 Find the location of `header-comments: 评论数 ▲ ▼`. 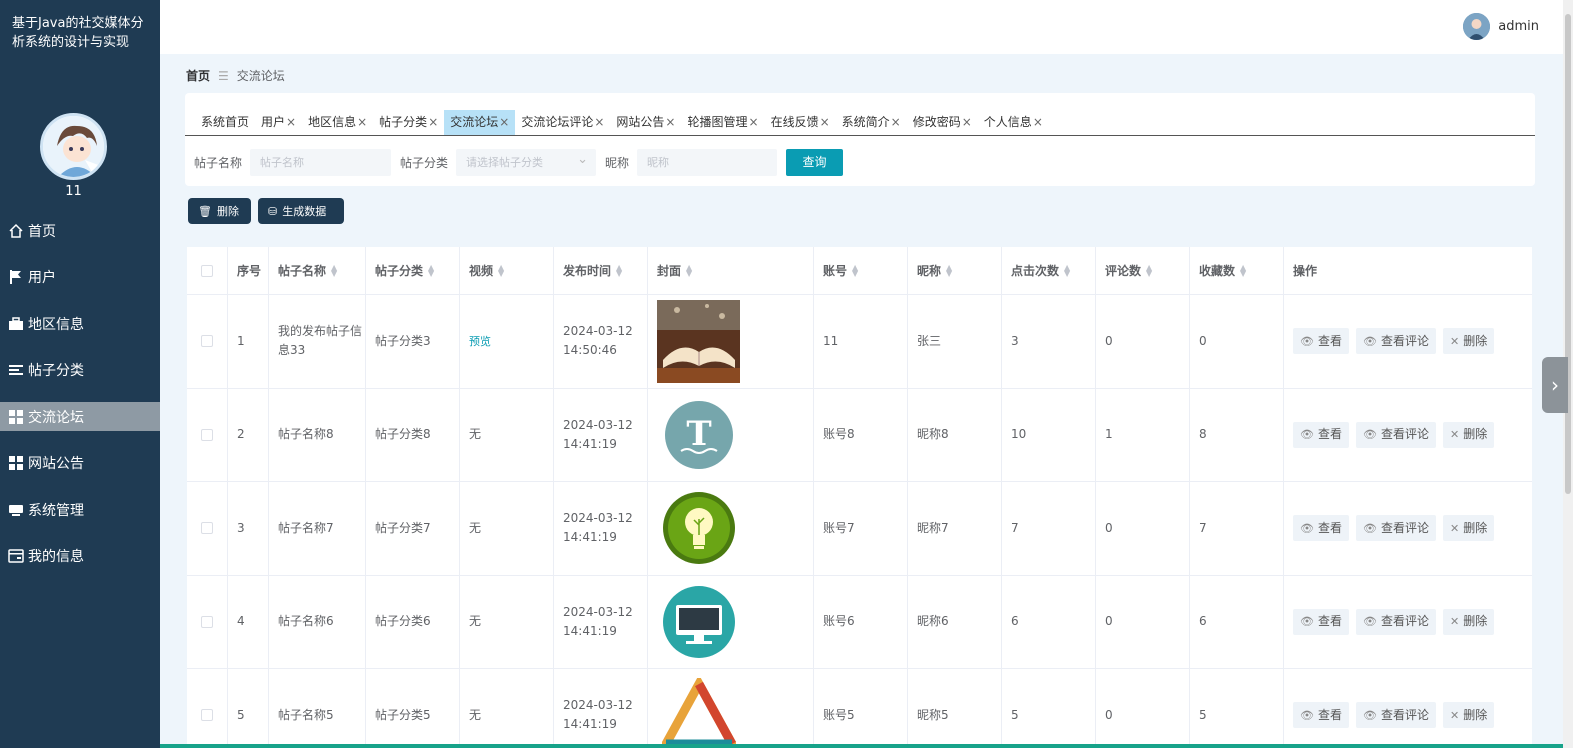

header-comments: 评论数 ▲ ▼ is located at coordinates (1143, 270).